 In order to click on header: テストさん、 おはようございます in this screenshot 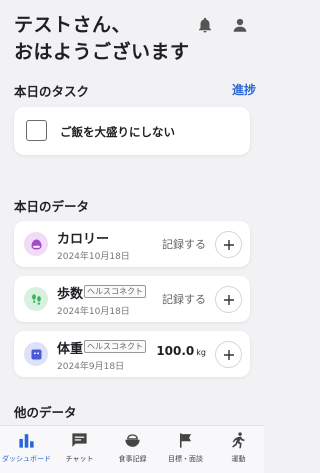, I will do `click(132, 40)`.